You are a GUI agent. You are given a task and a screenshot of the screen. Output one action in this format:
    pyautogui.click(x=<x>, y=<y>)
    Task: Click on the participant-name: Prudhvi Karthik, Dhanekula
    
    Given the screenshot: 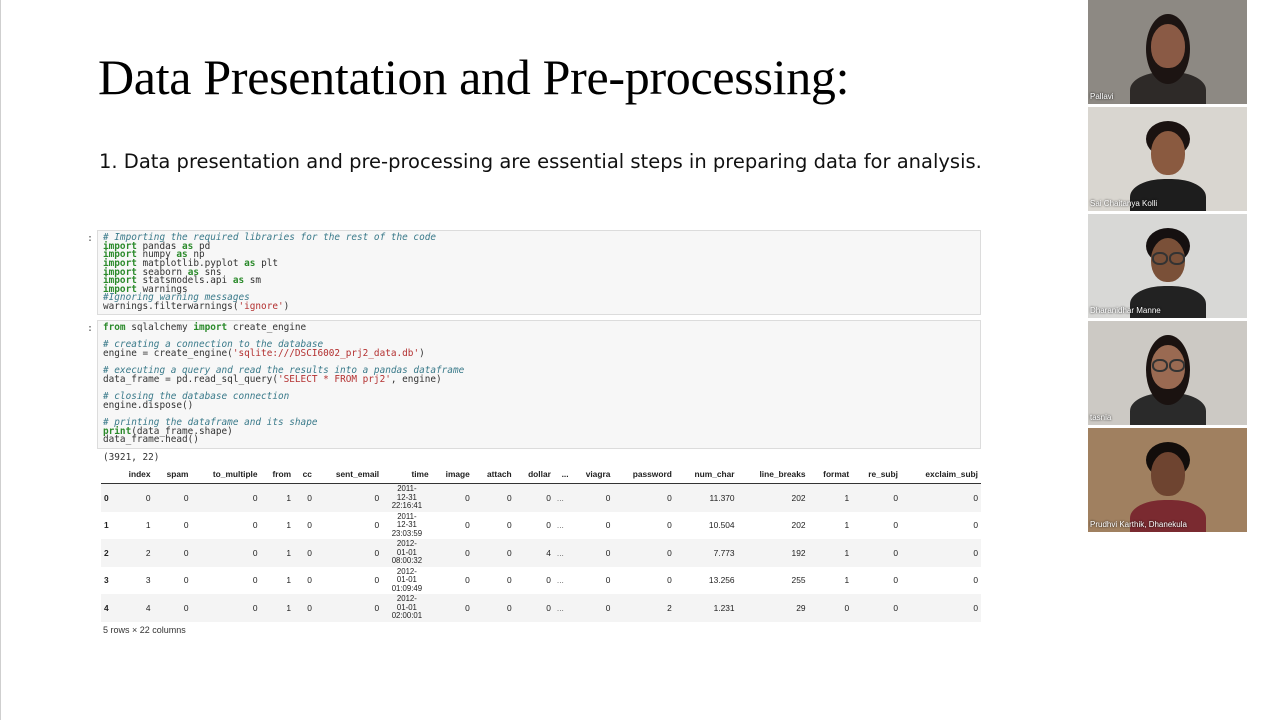 What is the action you would take?
    pyautogui.click(x=1138, y=524)
    